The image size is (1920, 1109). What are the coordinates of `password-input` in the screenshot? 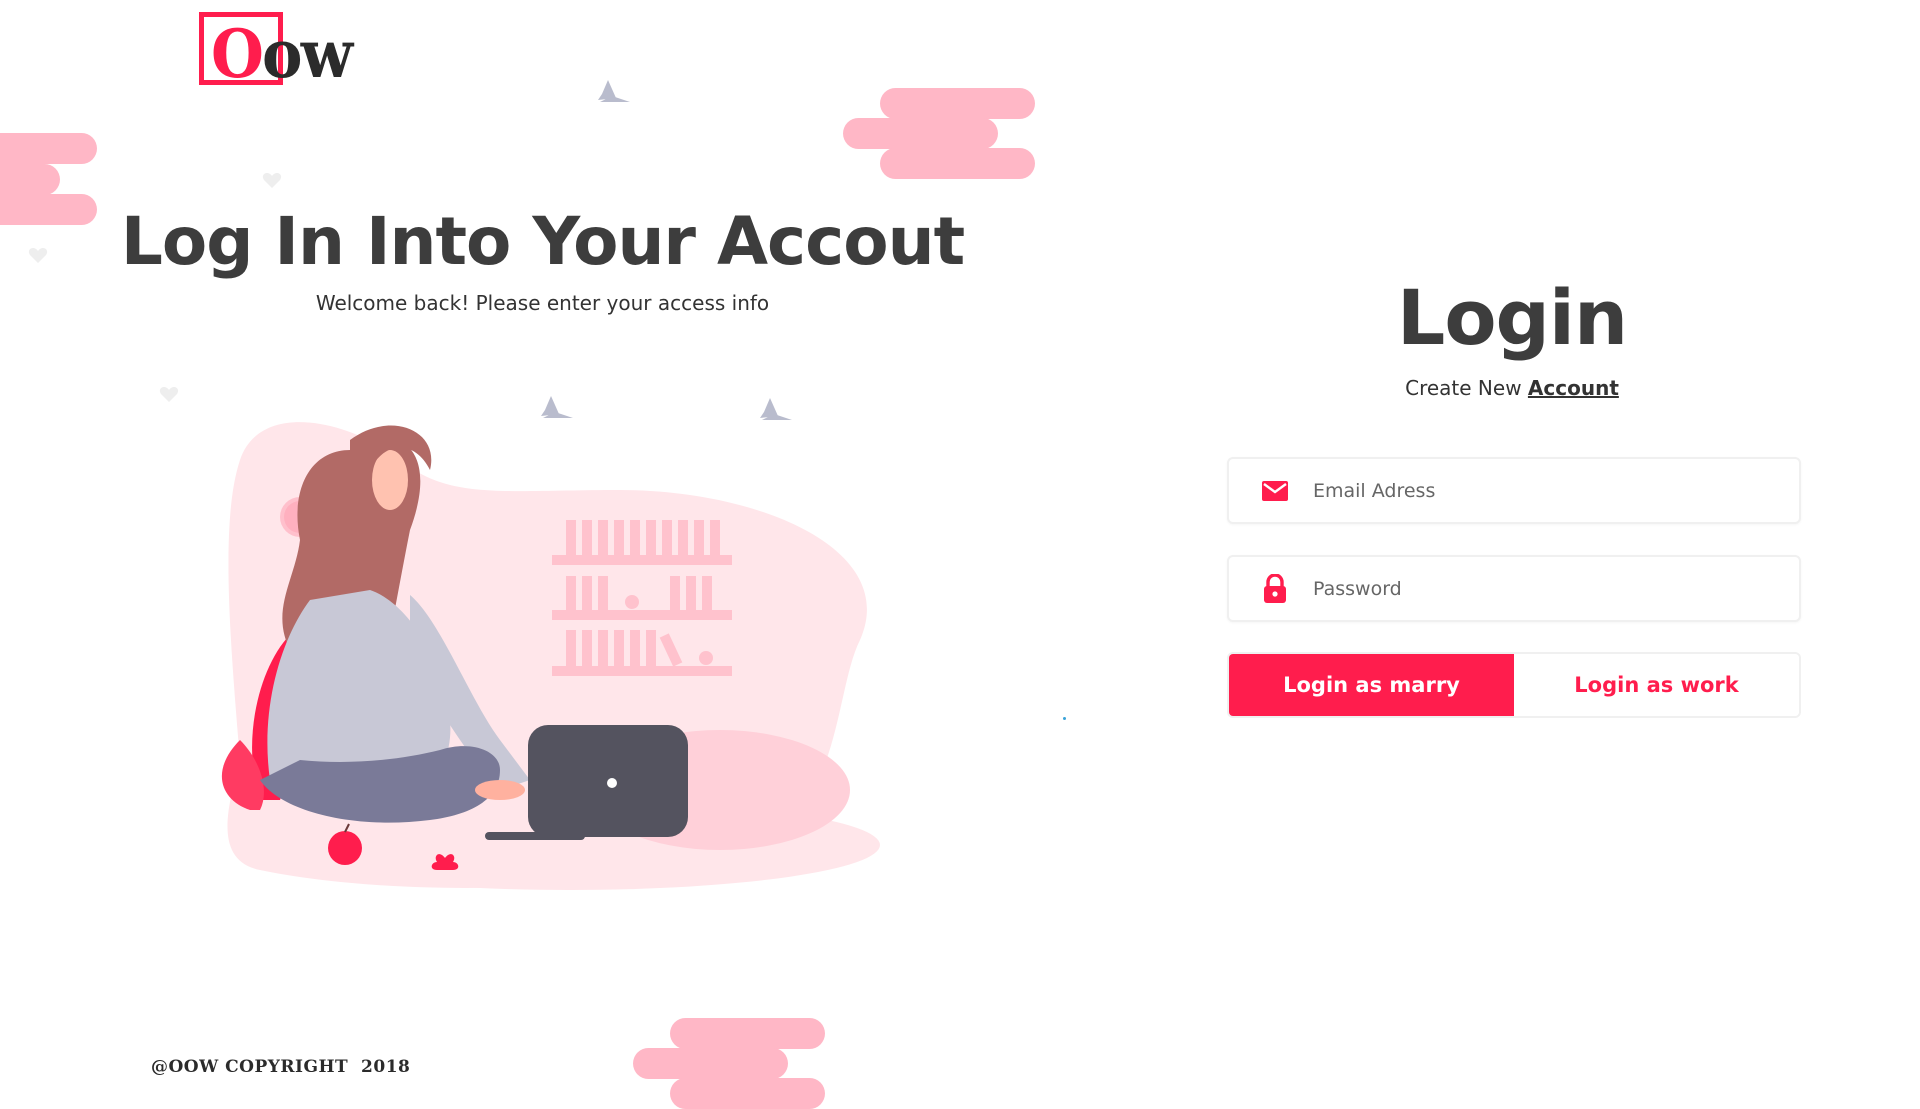 It's located at (1543, 588).